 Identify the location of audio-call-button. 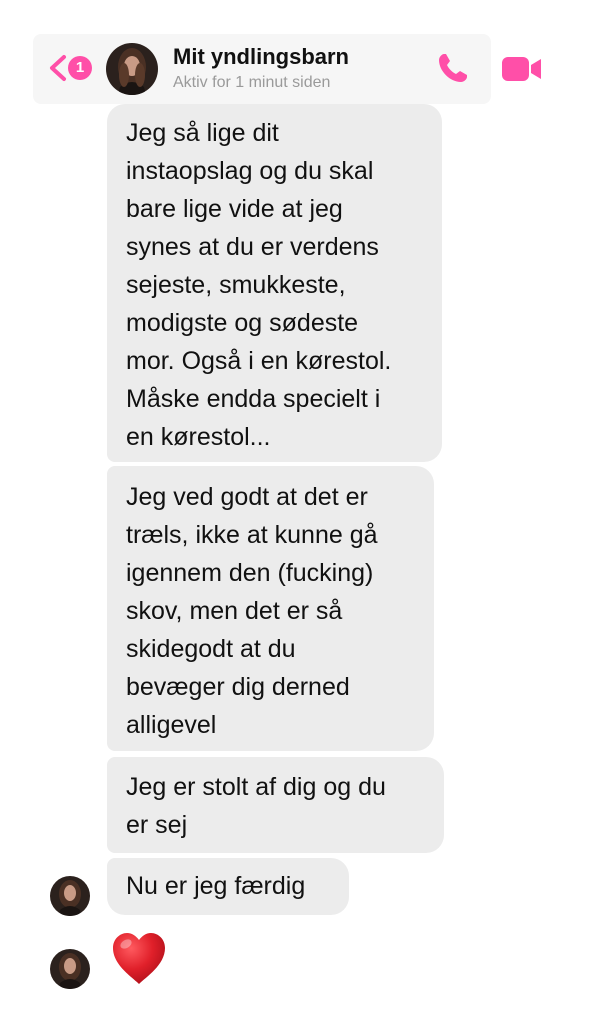
(453, 68).